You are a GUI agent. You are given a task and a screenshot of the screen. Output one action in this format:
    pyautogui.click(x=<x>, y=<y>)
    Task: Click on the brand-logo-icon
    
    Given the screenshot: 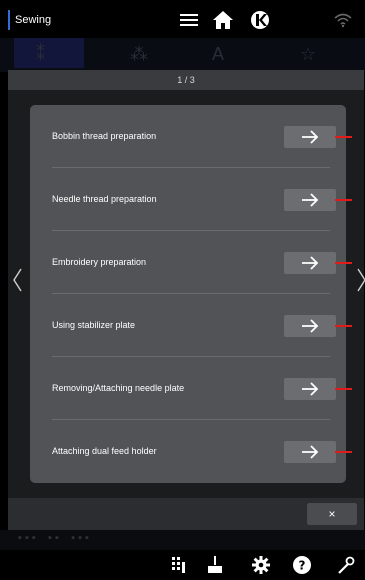 What is the action you would take?
    pyautogui.click(x=260, y=20)
    